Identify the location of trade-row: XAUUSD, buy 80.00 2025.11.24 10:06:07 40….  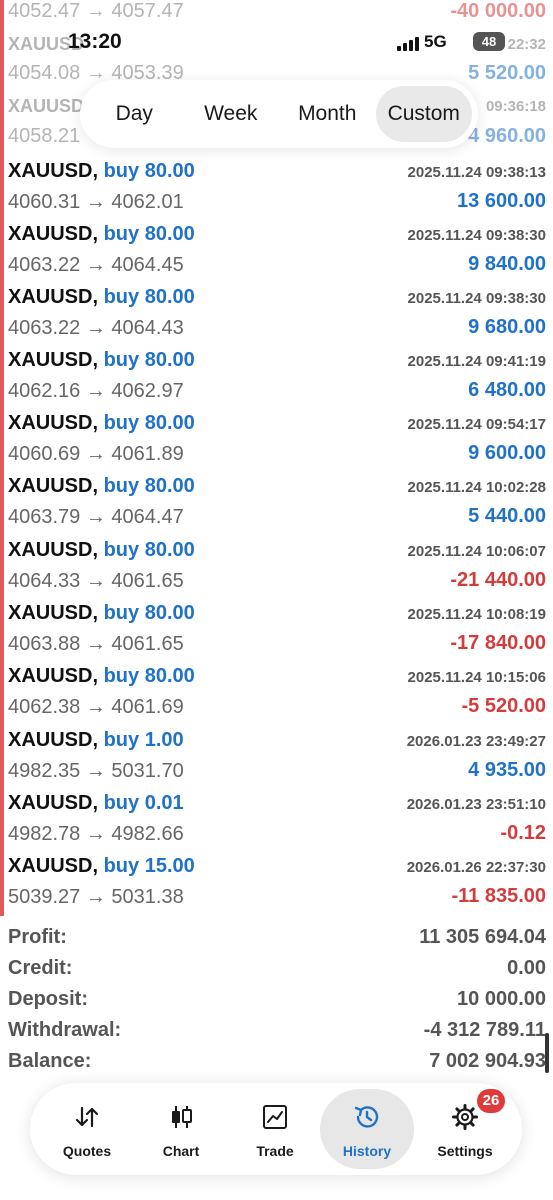
(276, 570).